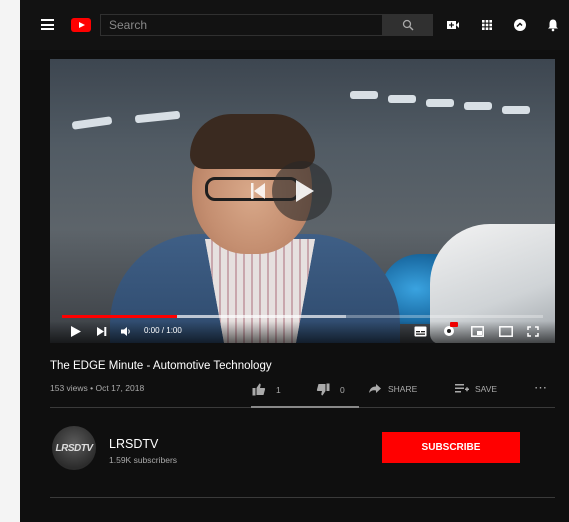 Image resolution: width=569 pixels, height=522 pixels. Describe the element at coordinates (420, 331) in the screenshot. I see `subtitles-icon` at that location.